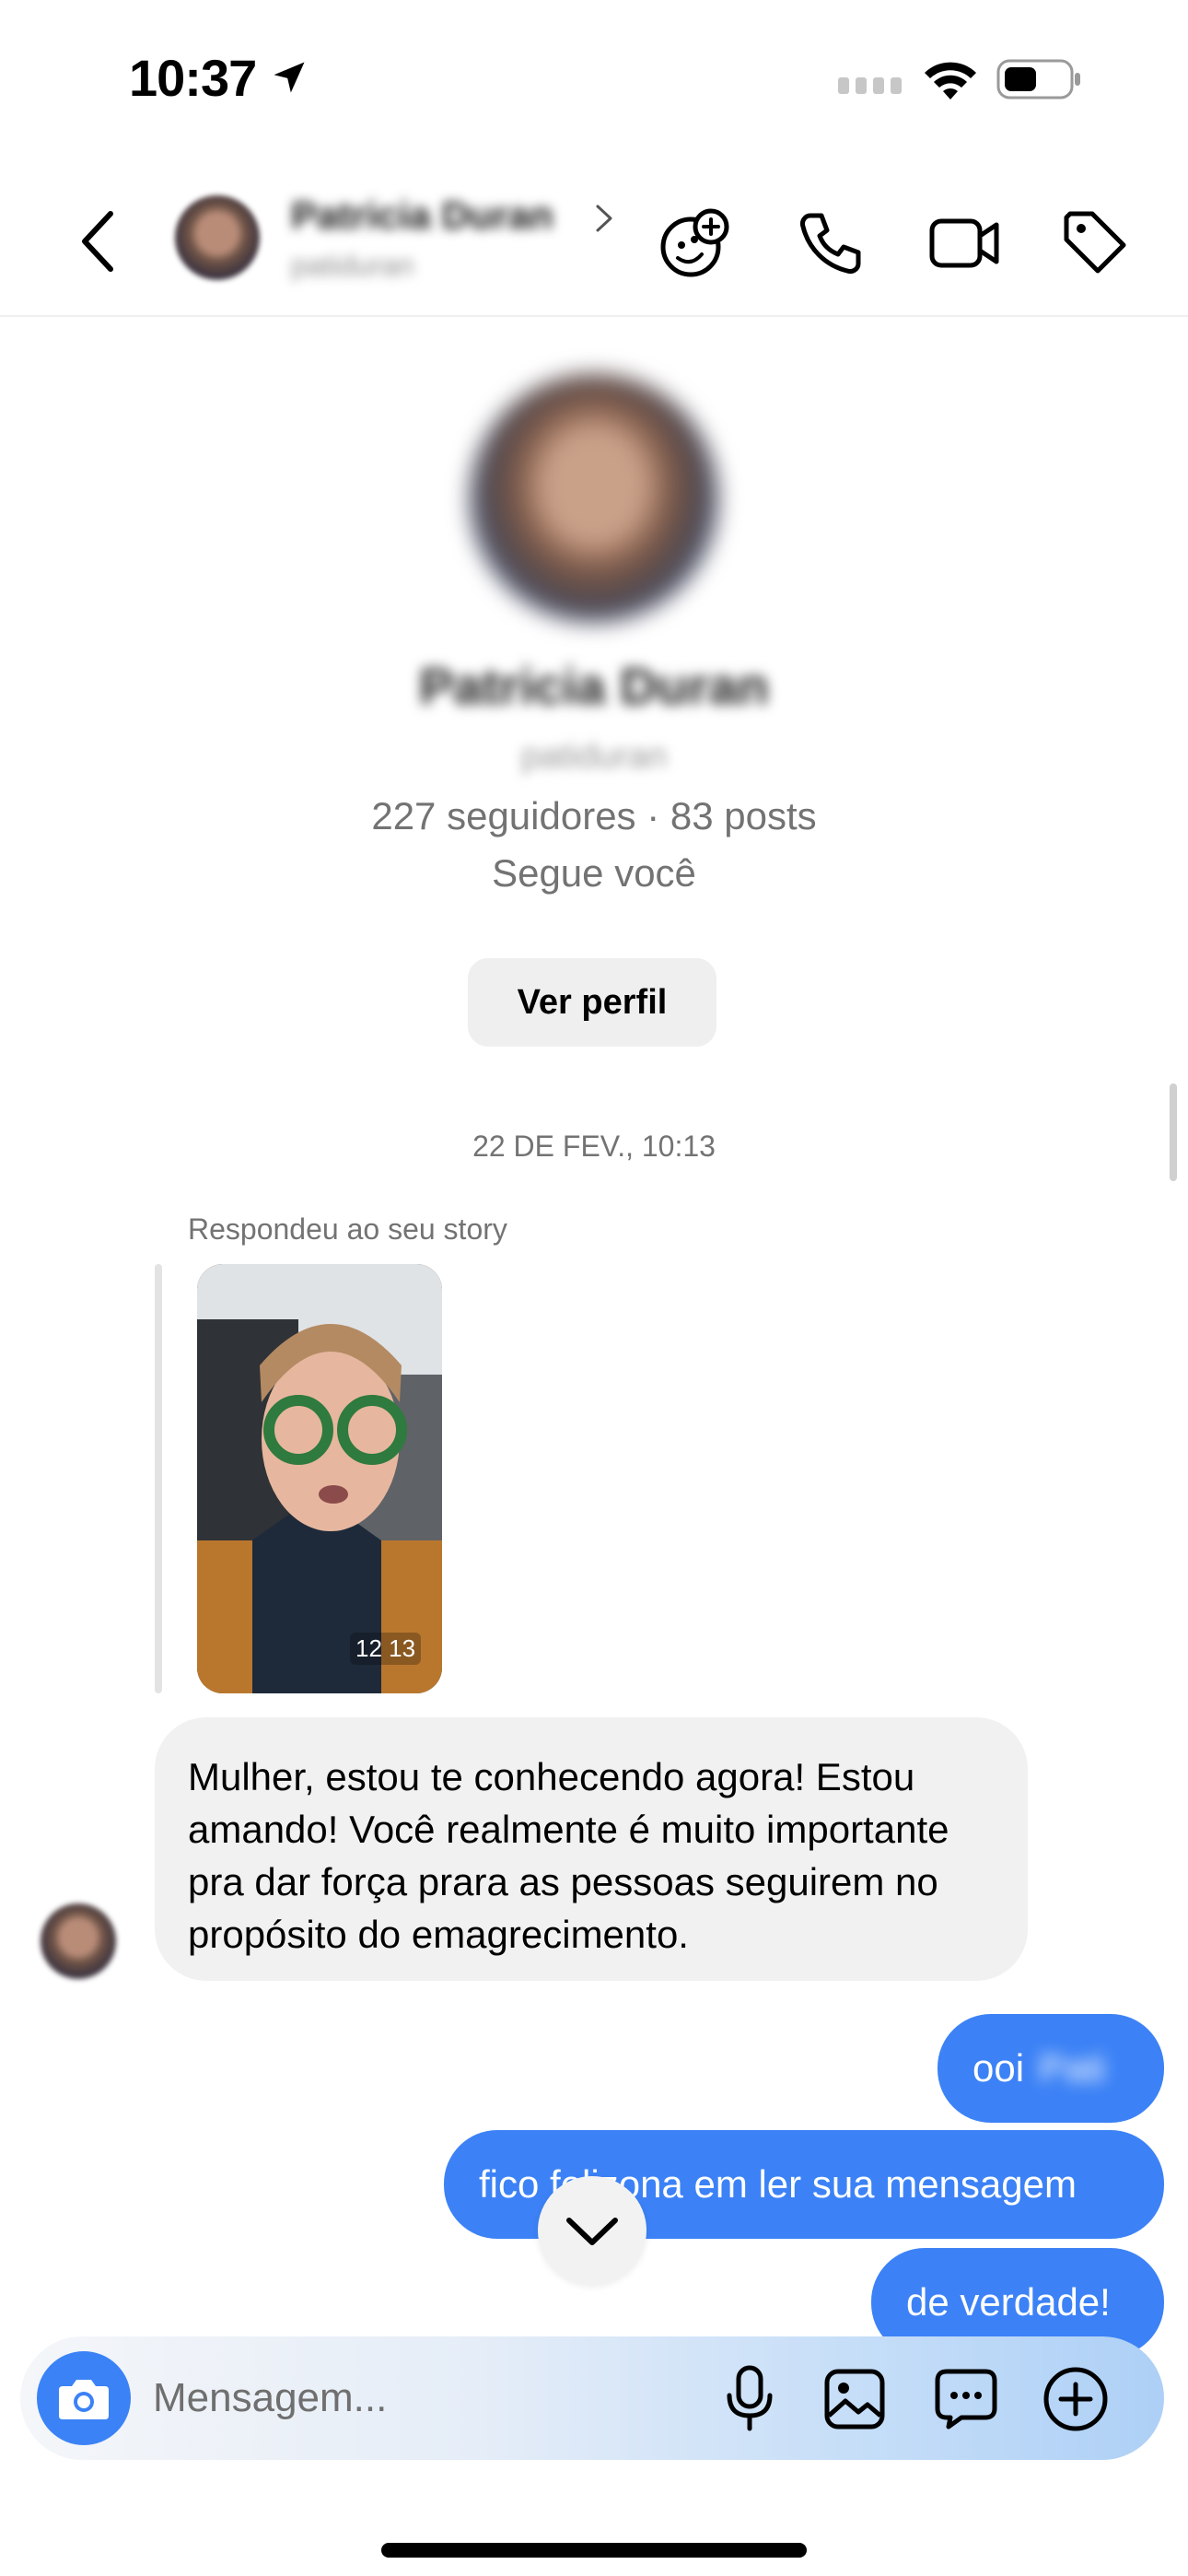 The image size is (1188, 2576). I want to click on blurred-name-text: Pati, so click(1072, 2068).